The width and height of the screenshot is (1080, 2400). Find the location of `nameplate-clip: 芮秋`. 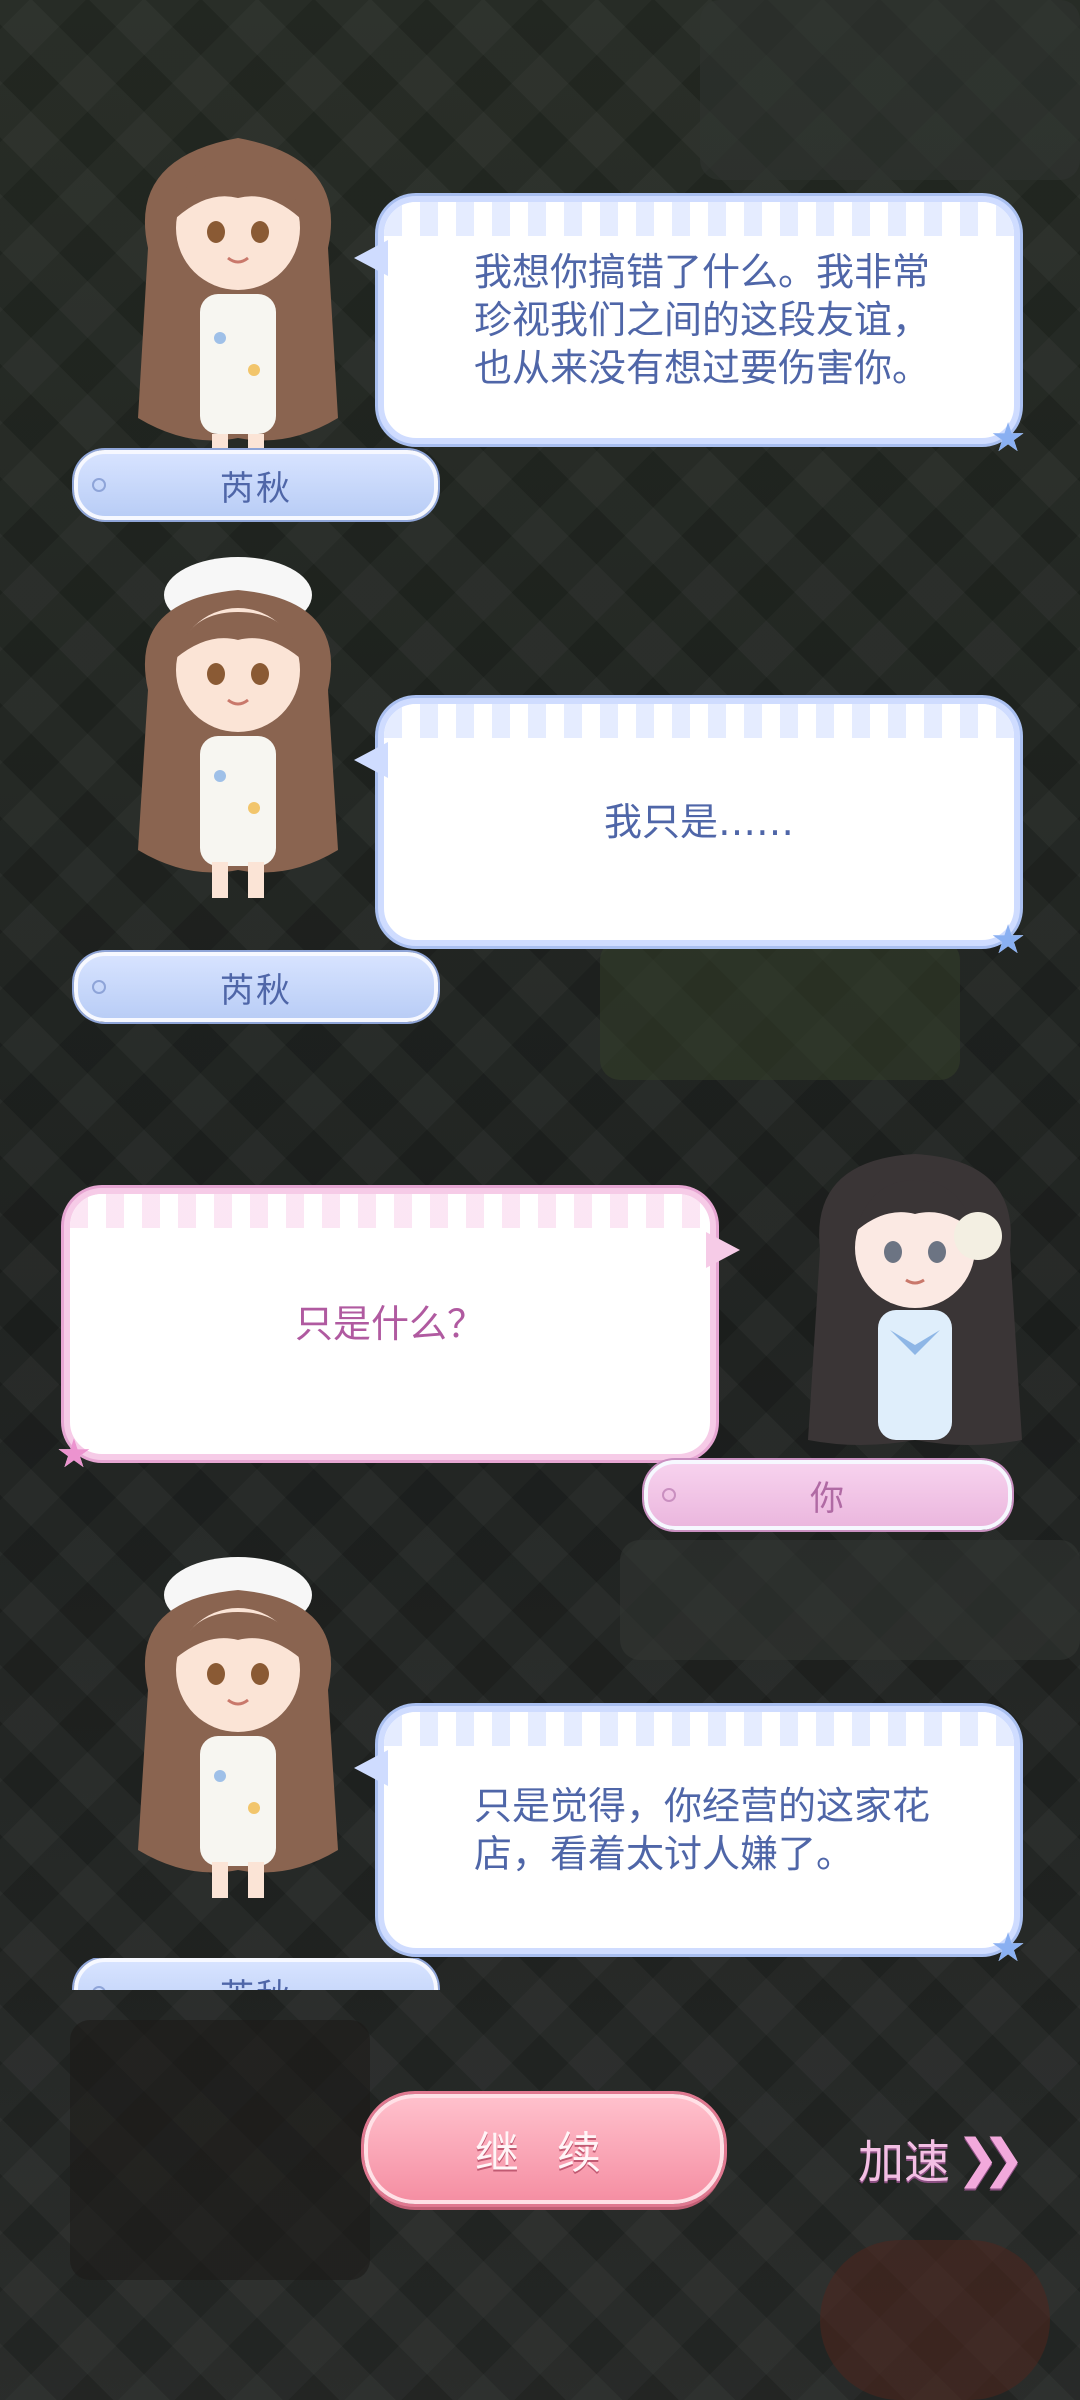

nameplate-clip: 芮秋 is located at coordinates (260, 1974).